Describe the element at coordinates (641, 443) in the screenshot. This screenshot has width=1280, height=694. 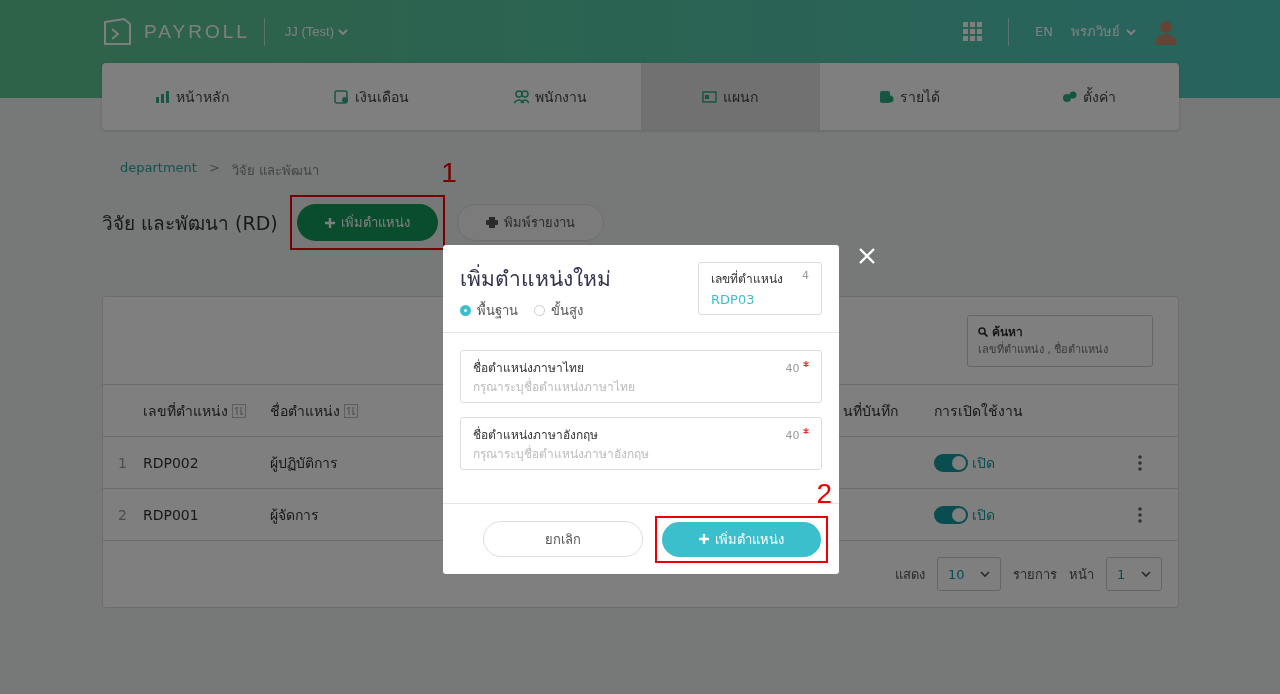
I see `text-field: ชื่อตำแหน่งภาษาอังกฤษ 40 กรุณาระบุชื่อตำแหน่งภาษาอังกฤษ` at that location.